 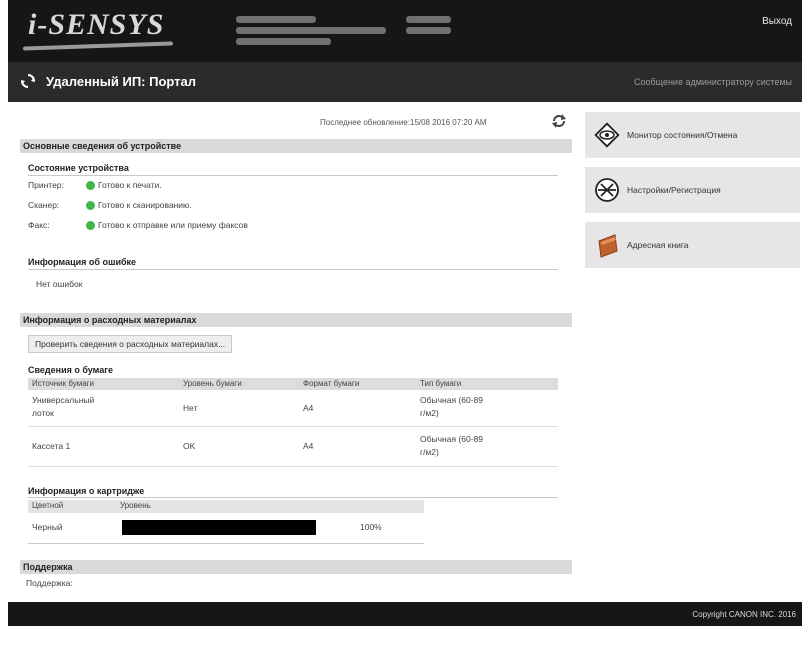 I want to click on cartridge-info-title: Информация о картридже, so click(x=86, y=491).